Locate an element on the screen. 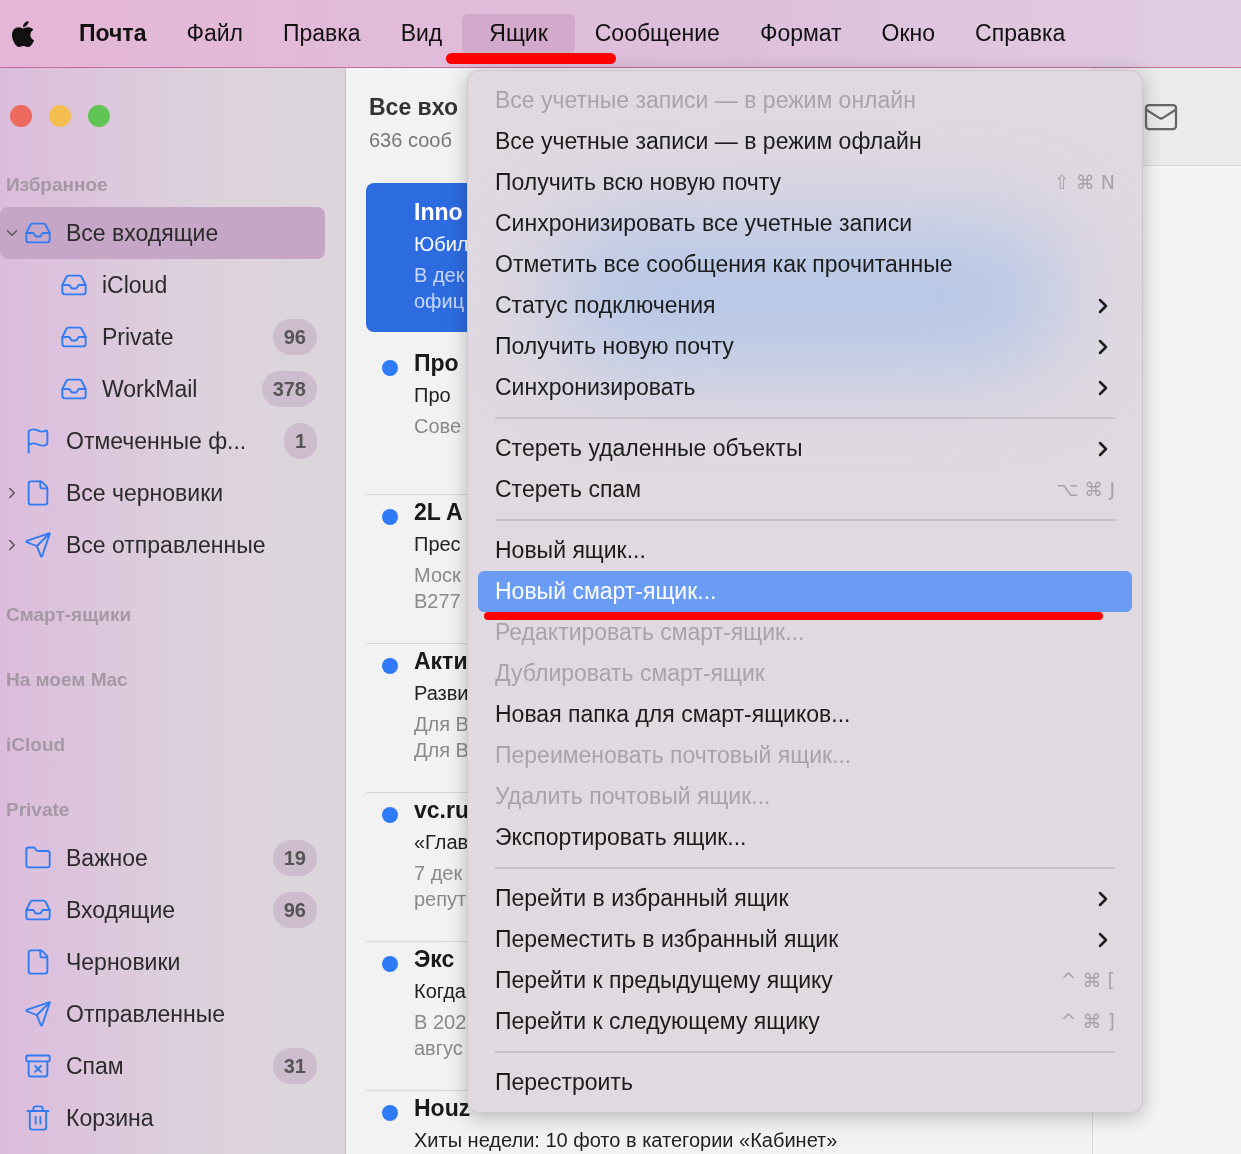 The height and width of the screenshot is (1154, 1241). message-subject: Про is located at coordinates (432, 395).